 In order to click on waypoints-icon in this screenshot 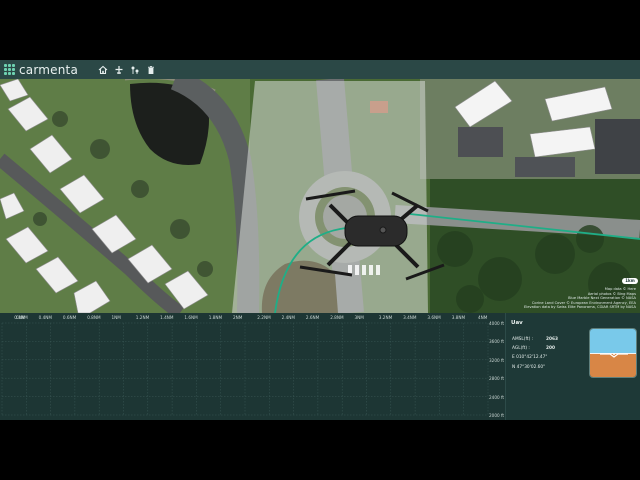, I will do `click(135, 70)`.